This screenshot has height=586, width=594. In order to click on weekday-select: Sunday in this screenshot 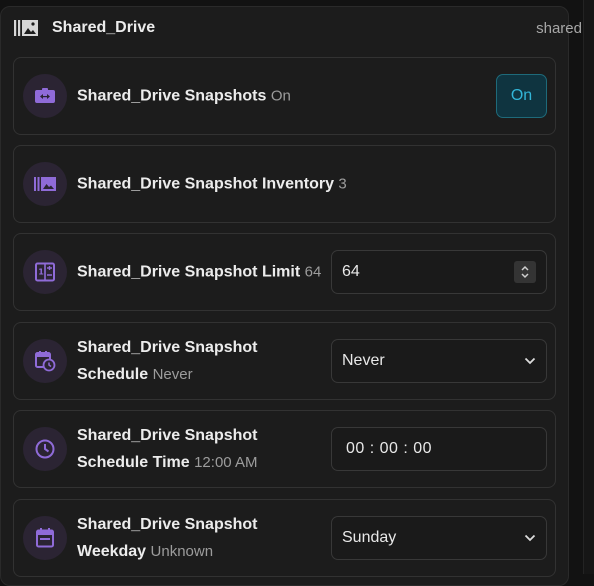, I will do `click(439, 538)`.